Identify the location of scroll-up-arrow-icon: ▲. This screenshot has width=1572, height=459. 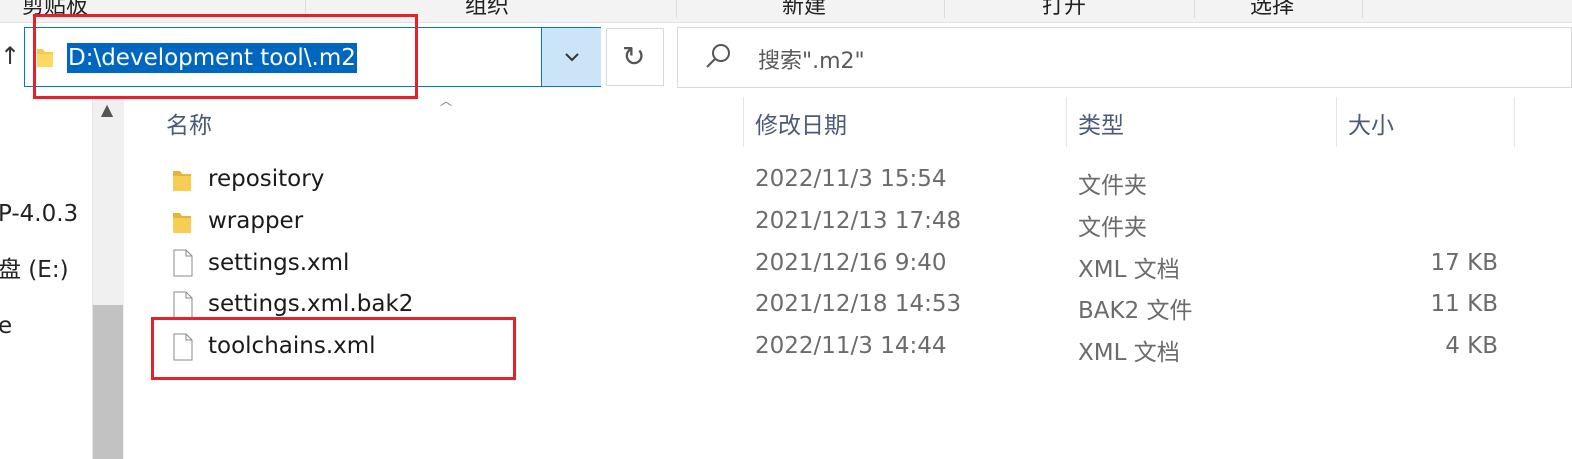
(107, 109).